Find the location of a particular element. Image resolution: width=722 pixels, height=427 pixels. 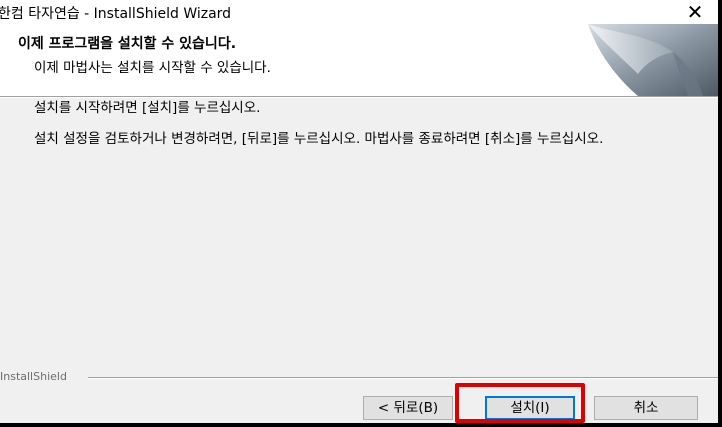

title-bar: 한컴 타자연습 - InstallShield Wizard ✕ is located at coordinates (359, 12).